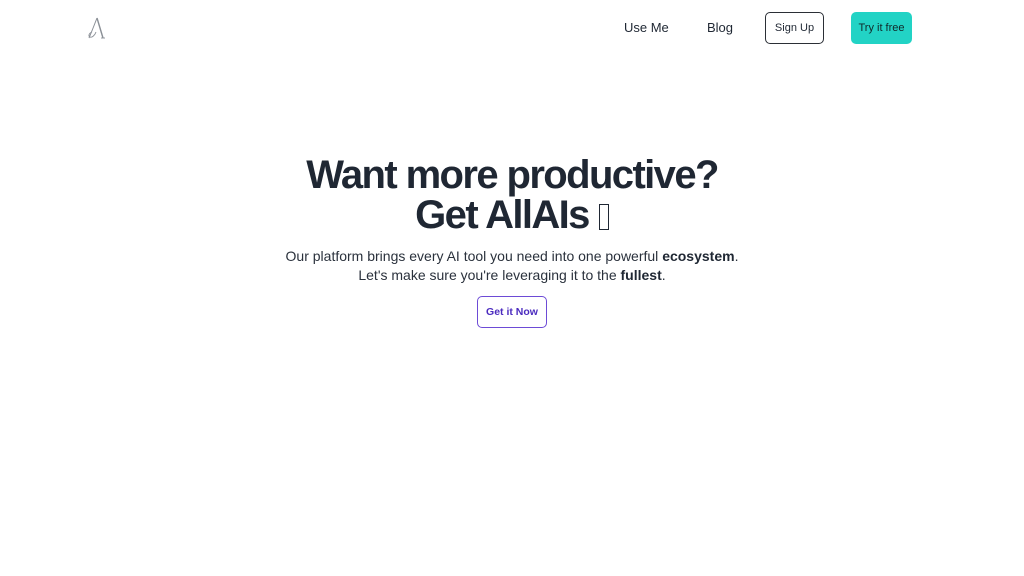  Describe the element at coordinates (512, 312) in the screenshot. I see `get-it-now-button: Get it Now` at that location.